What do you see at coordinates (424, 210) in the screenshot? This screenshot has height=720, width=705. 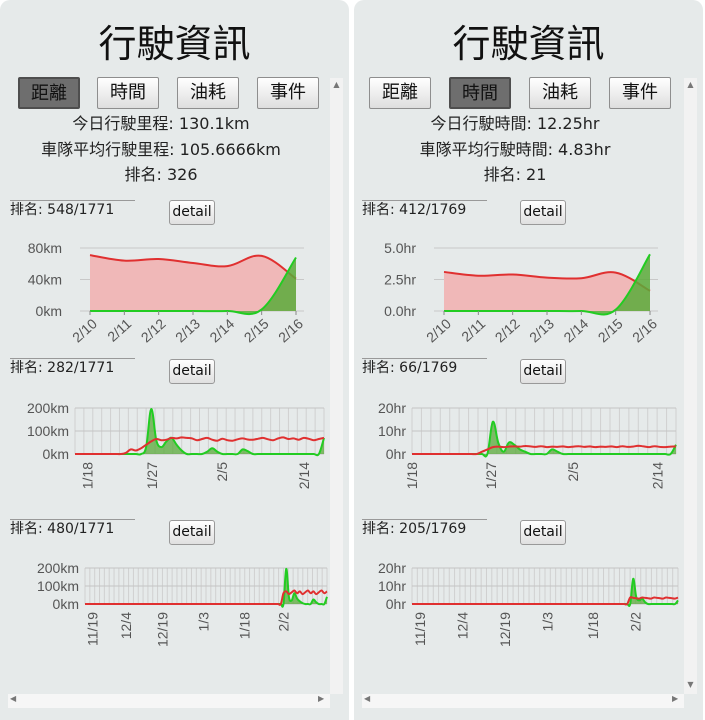 I see `chart-rank-label: 排名: 412/1769` at bounding box center [424, 210].